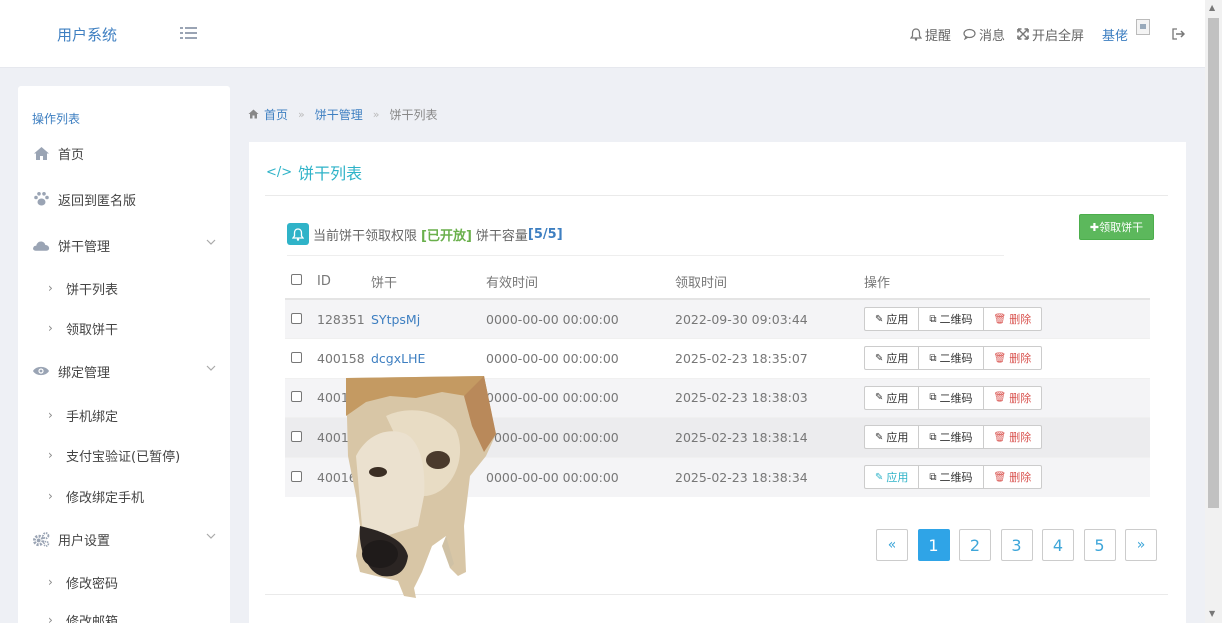 This screenshot has height=623, width=1222. What do you see at coordinates (1050, 34) in the screenshot?
I see `fullscreen-link: 开启全屏` at bounding box center [1050, 34].